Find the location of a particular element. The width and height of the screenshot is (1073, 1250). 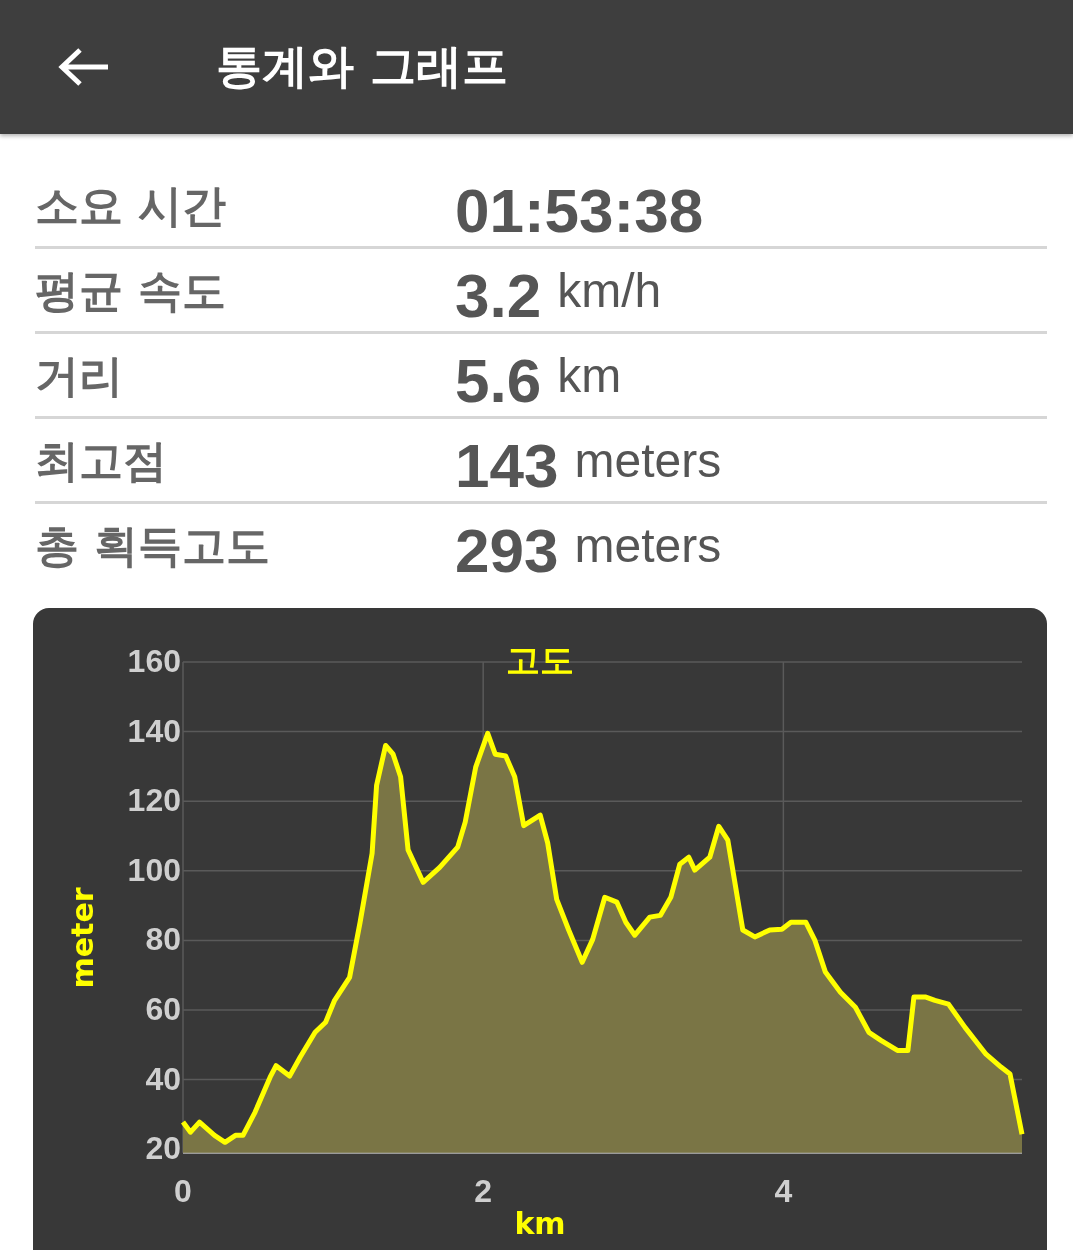

stat-label: 총 획득고도 is located at coordinates (153, 546).